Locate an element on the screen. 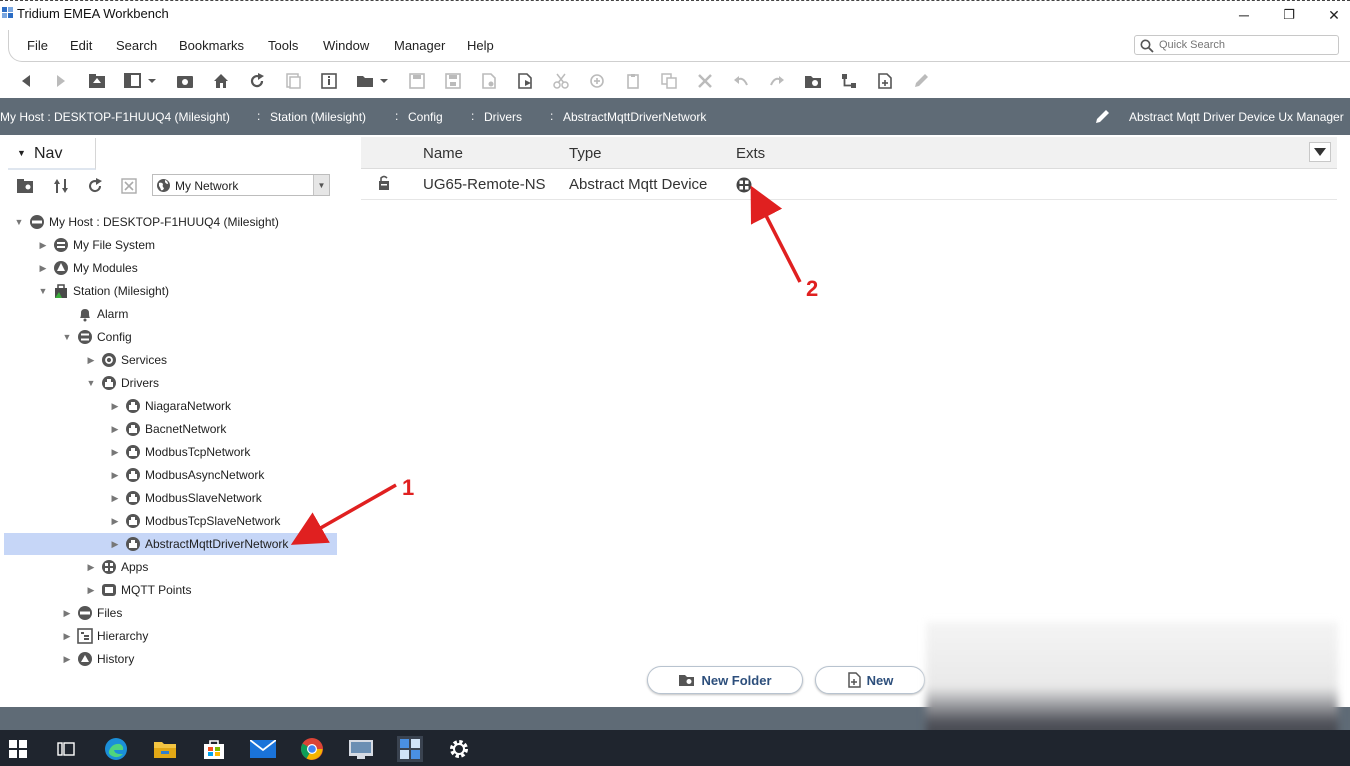 The height and width of the screenshot is (766, 1350). history-icon is located at coordinates (293, 81).